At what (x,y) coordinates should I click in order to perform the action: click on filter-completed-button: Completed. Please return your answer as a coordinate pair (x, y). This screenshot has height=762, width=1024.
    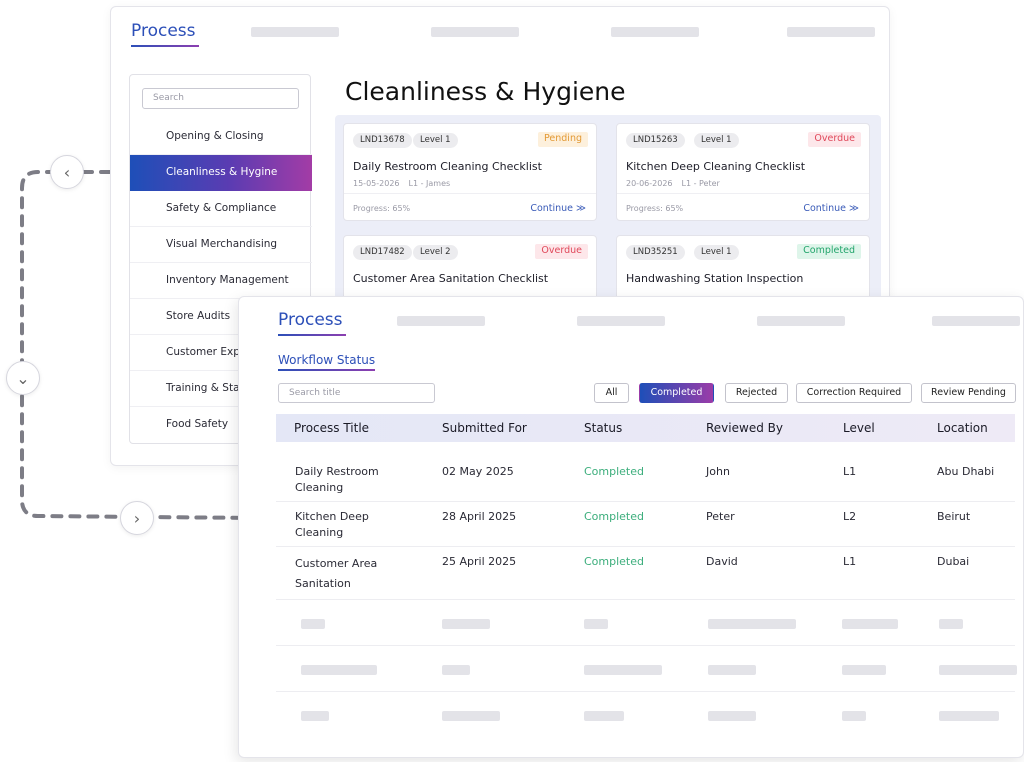
    Looking at the image, I should click on (676, 393).